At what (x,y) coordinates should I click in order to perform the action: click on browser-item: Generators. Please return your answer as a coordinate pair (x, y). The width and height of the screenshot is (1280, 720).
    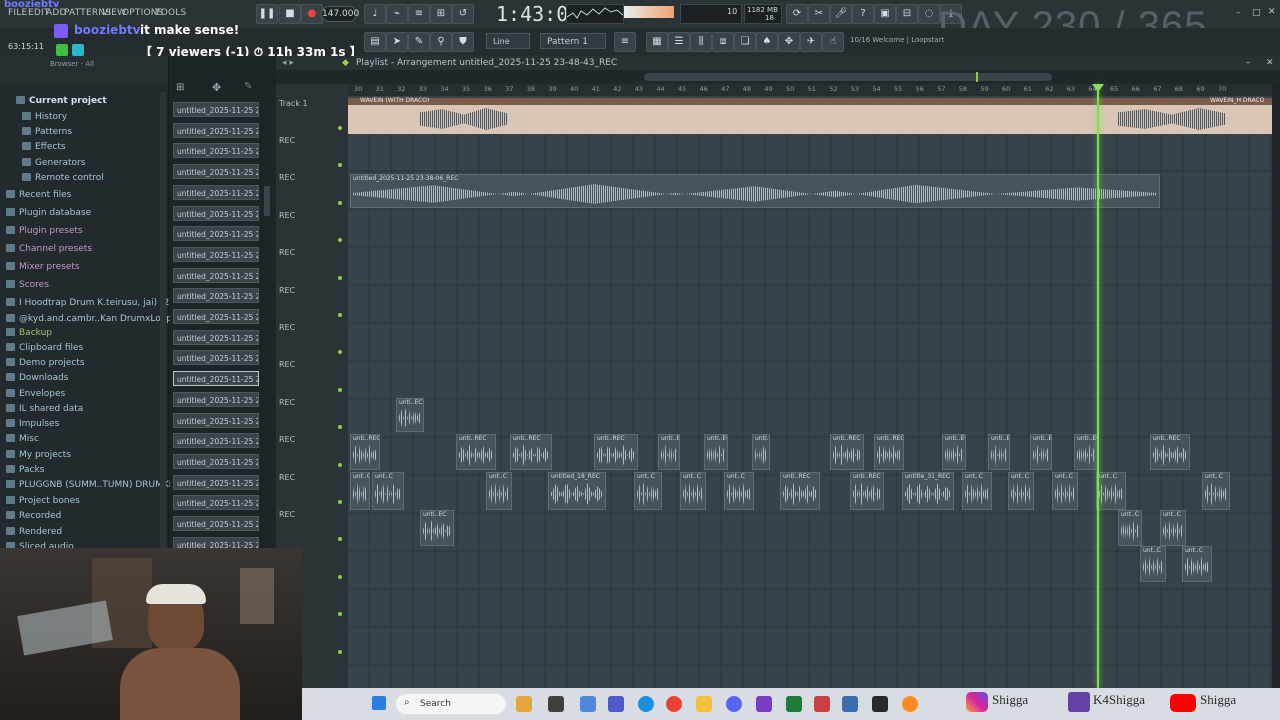
    Looking at the image, I should click on (53, 163).